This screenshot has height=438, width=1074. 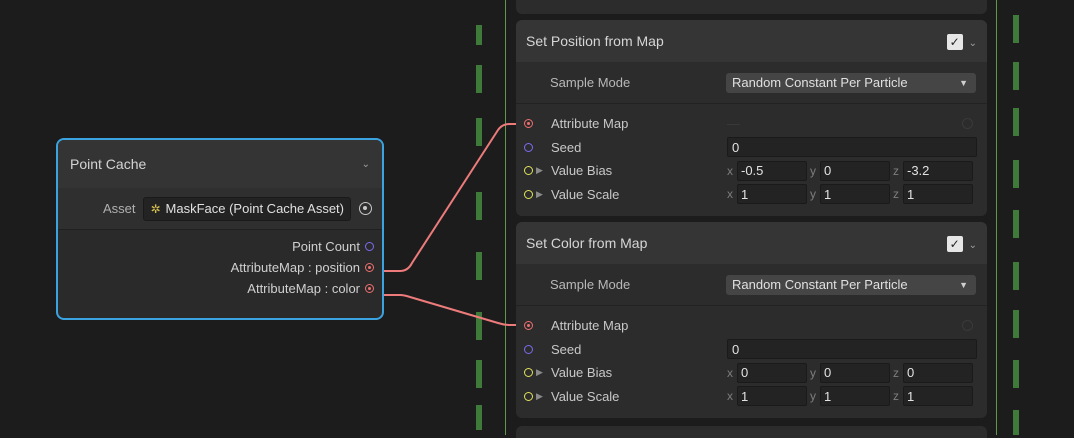 I want to click on attribute-map-field: —, so click(x=852, y=124).